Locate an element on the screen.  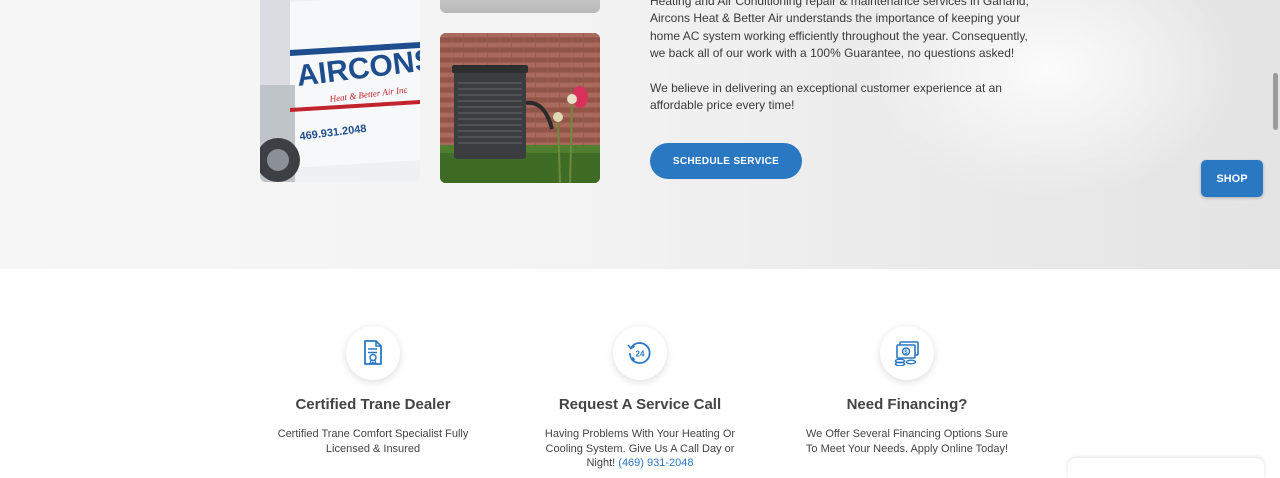
certificate-document-icon is located at coordinates (373, 353).